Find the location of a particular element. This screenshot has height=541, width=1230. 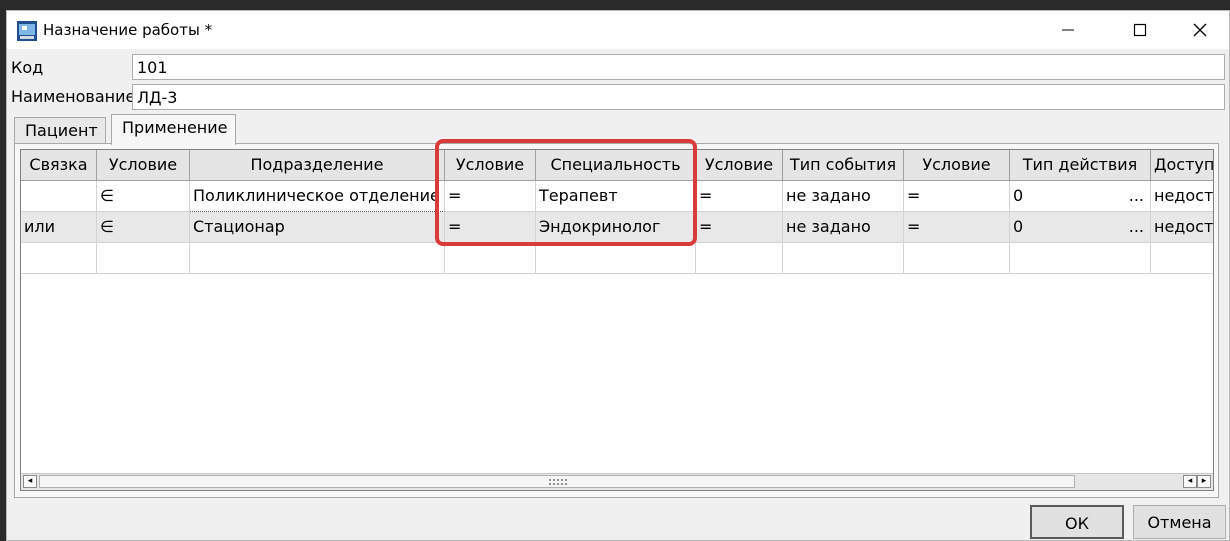

minimize-icon is located at coordinates (1068, 30).